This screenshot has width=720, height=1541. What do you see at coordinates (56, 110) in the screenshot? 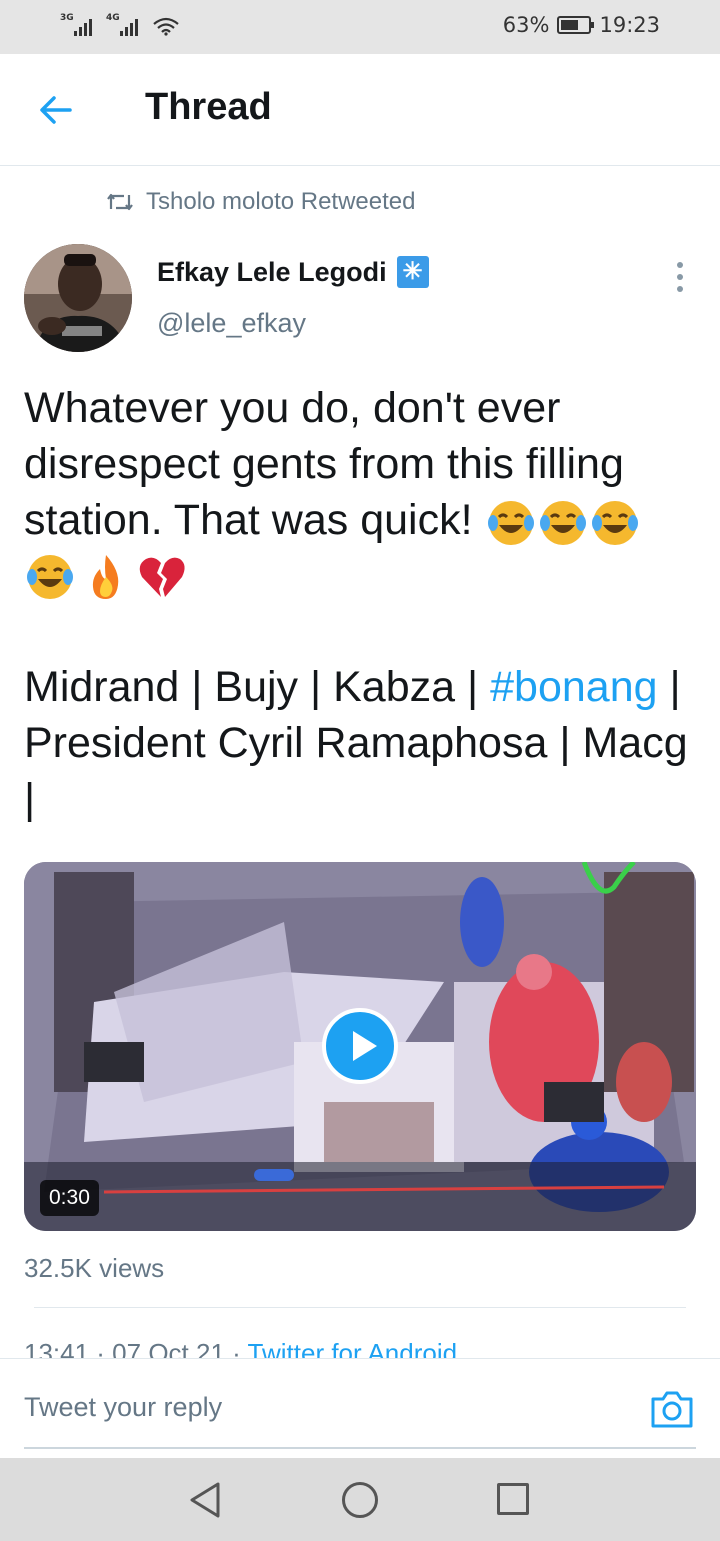
I see `back-arrow-icon` at bounding box center [56, 110].